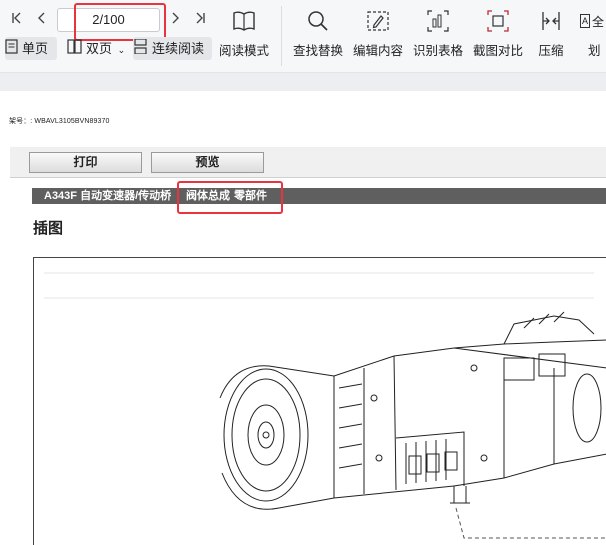  What do you see at coordinates (175, 20) in the screenshot?
I see `chevron-right-icon` at bounding box center [175, 20].